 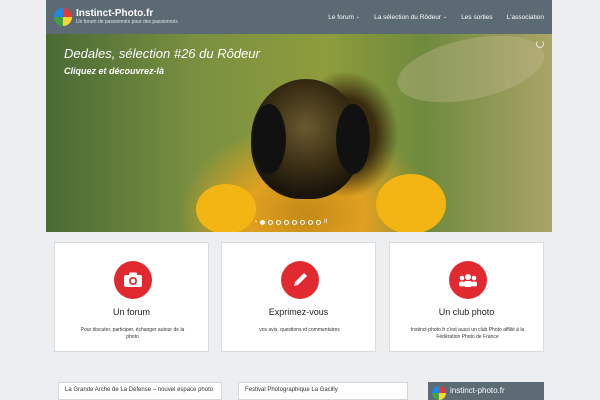 What do you see at coordinates (477, 390) in the screenshot?
I see `widget-label: instinct-photo.fr` at bounding box center [477, 390].